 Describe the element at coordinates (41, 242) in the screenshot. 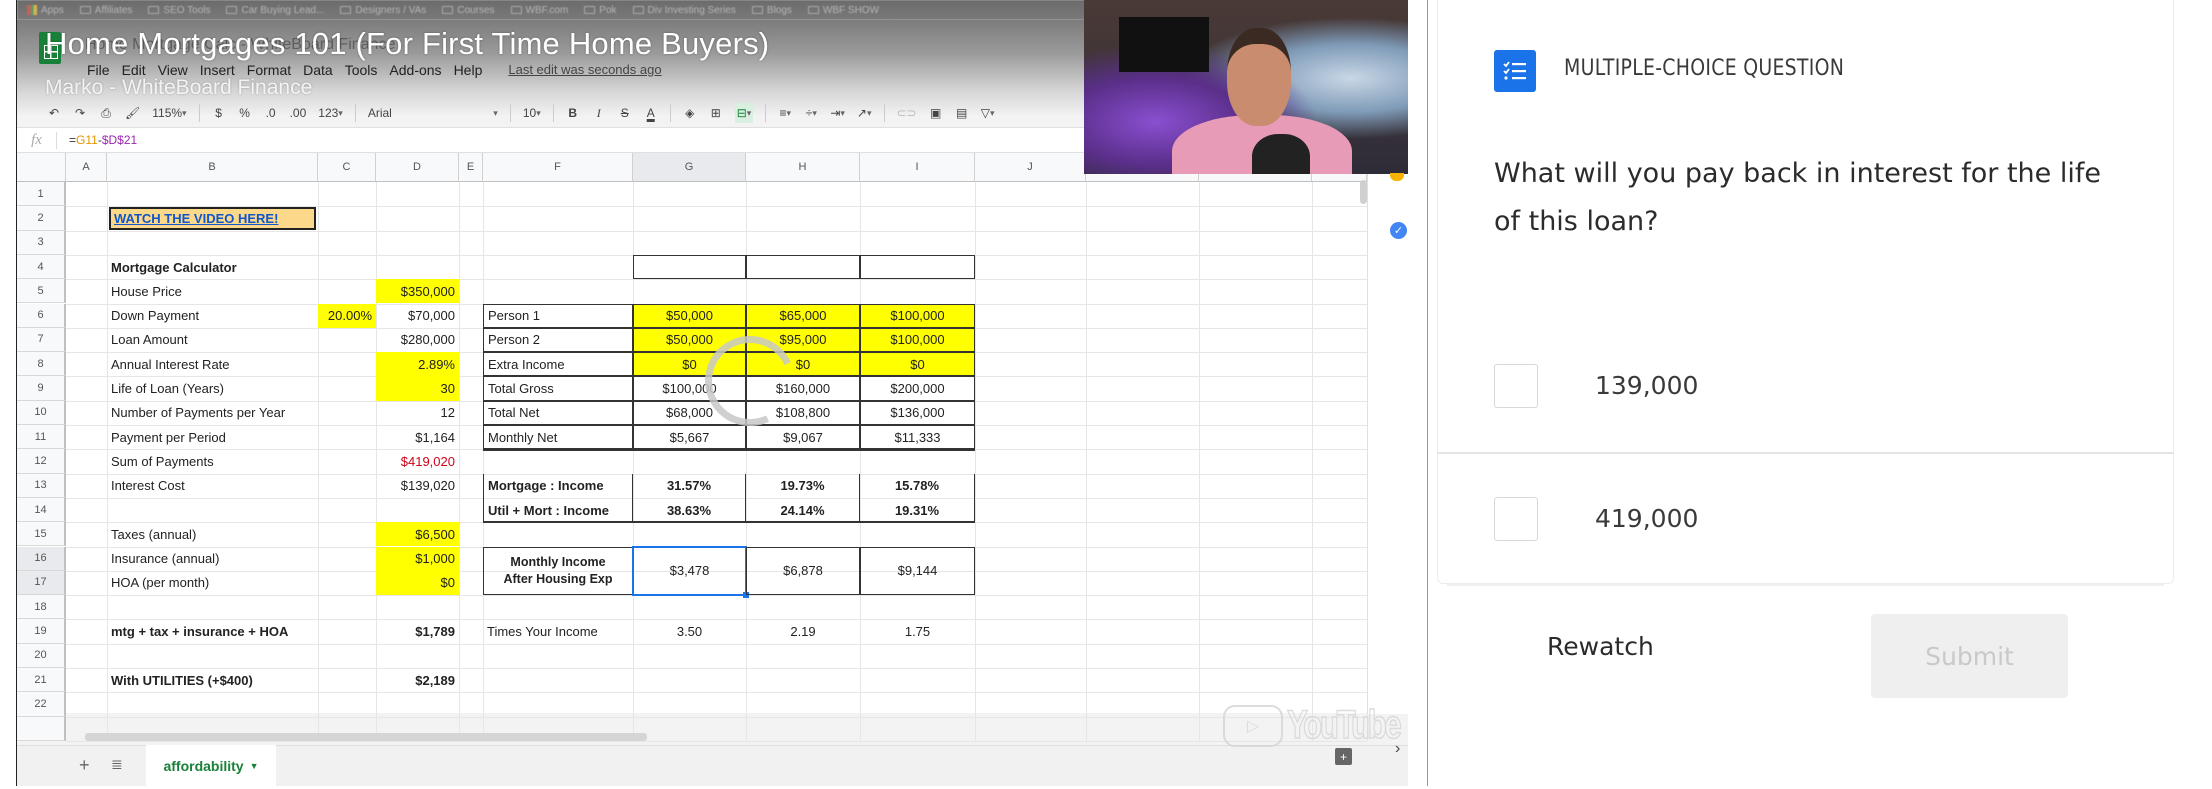

I see `row-header: 3` at that location.